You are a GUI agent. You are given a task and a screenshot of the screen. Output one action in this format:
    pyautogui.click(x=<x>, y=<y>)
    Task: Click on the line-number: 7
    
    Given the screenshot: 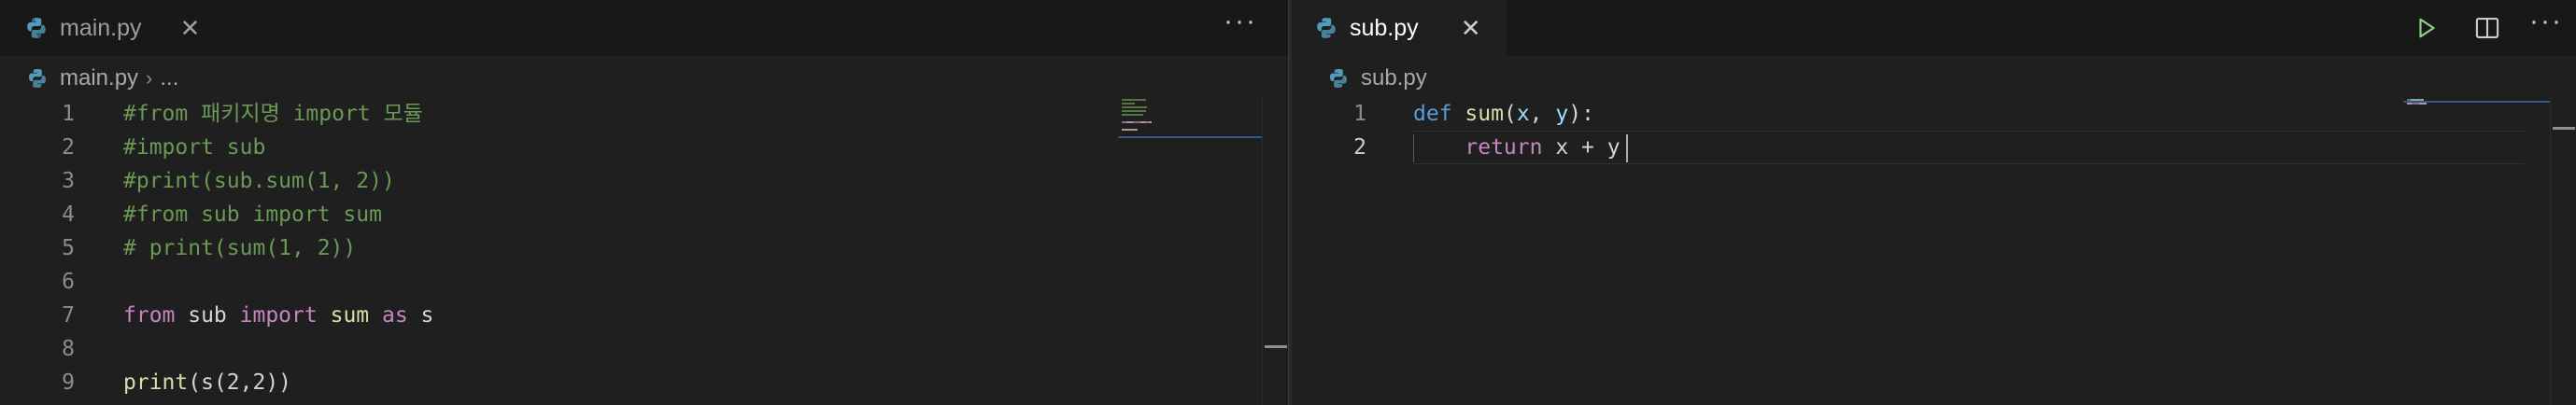 What is the action you would take?
    pyautogui.click(x=68, y=315)
    